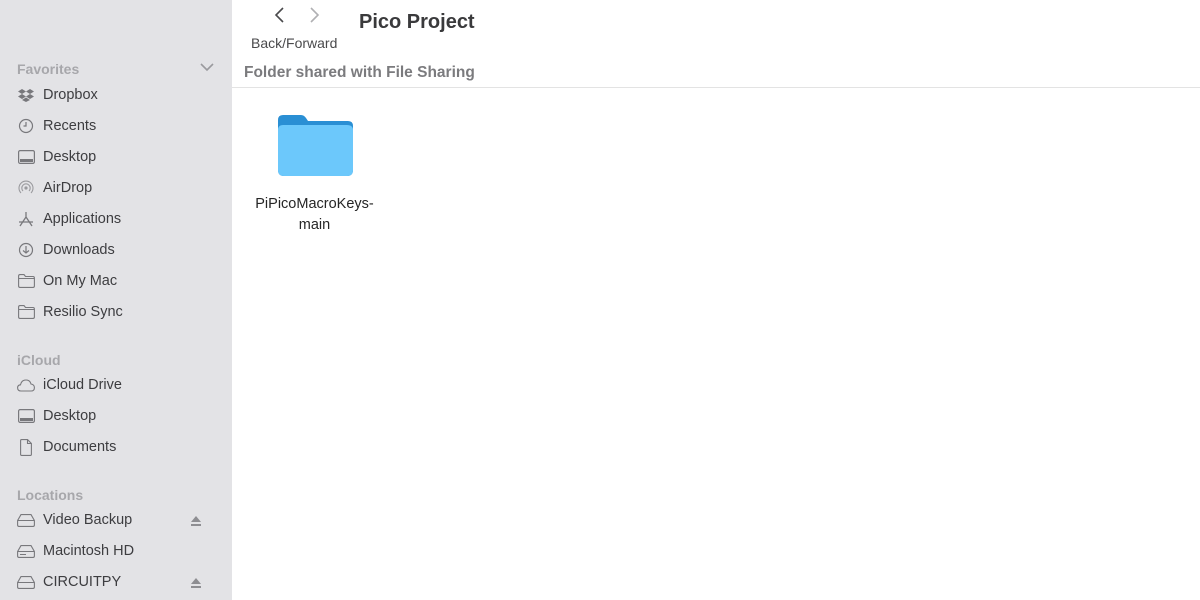 The image size is (1200, 600). I want to click on sidebar-item-applications: Applications, so click(117, 219).